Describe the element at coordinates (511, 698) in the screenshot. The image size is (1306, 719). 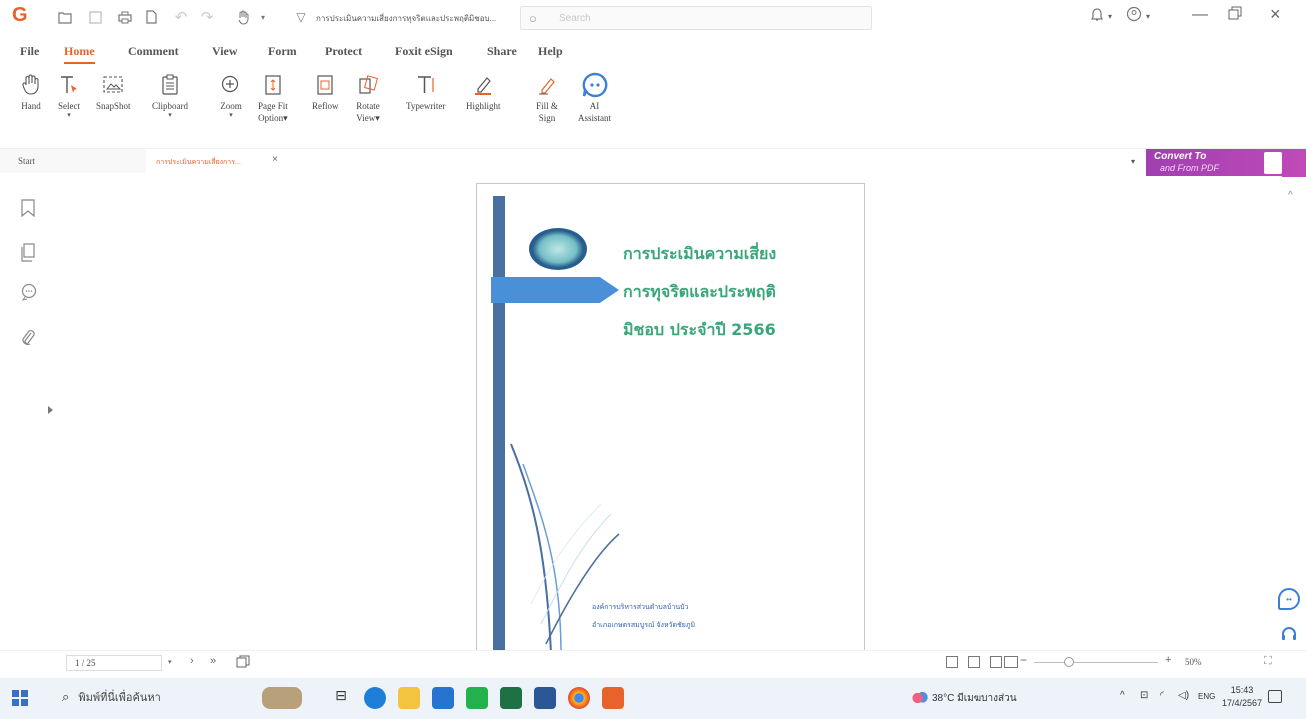
I see `excel-icon` at that location.